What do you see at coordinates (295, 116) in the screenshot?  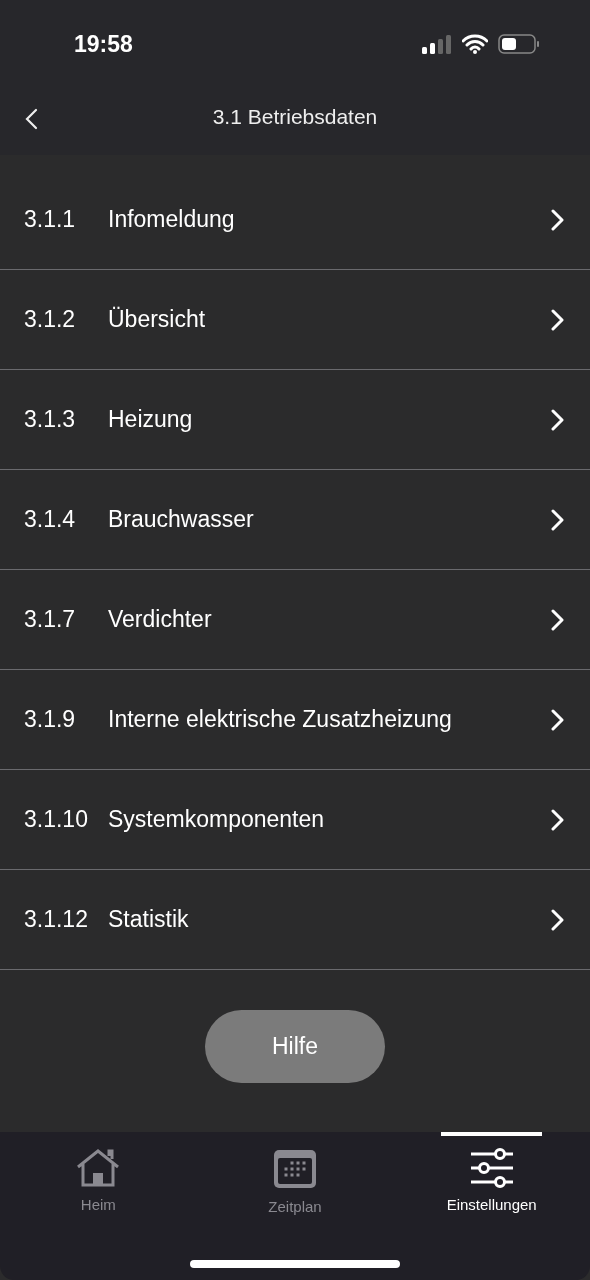 I see `page-title: 3.1 Betriebsdaten` at bounding box center [295, 116].